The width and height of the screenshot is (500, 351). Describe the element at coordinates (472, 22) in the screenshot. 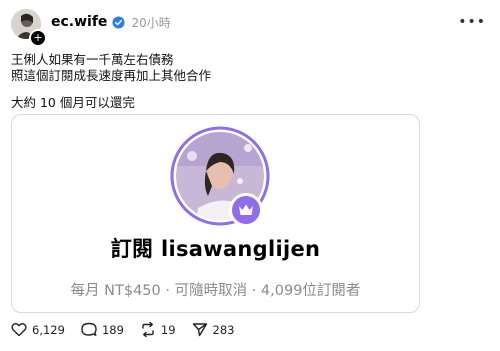

I see `more-icon: •••` at that location.